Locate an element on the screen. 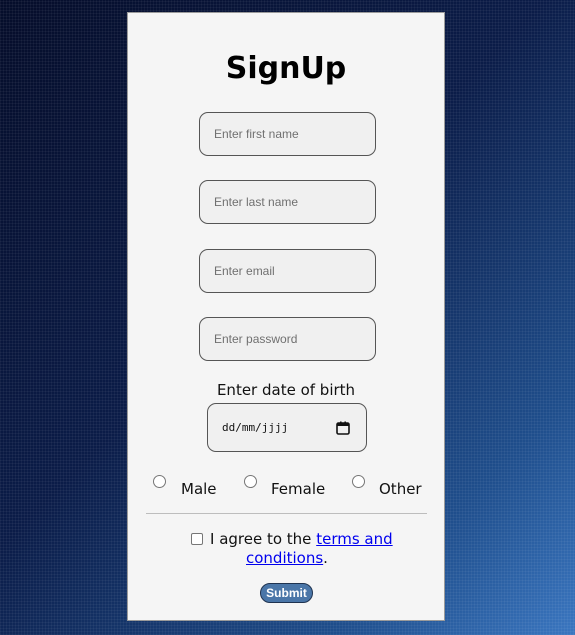 This screenshot has height=635, width=575. gender-radio-other is located at coordinates (358, 481).